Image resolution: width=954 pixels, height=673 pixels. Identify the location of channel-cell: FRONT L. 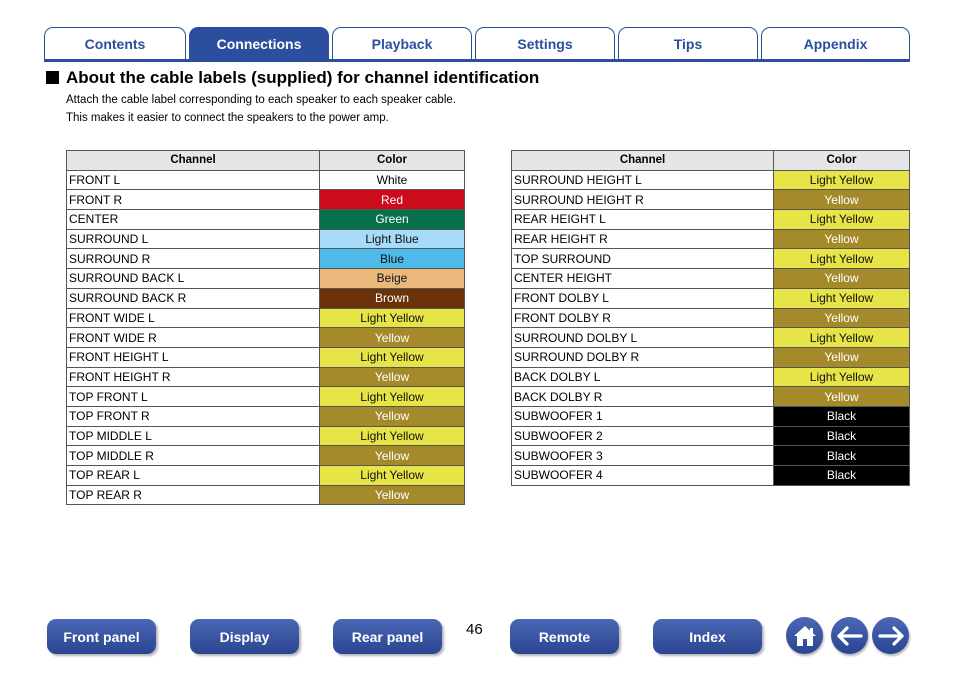
(193, 180).